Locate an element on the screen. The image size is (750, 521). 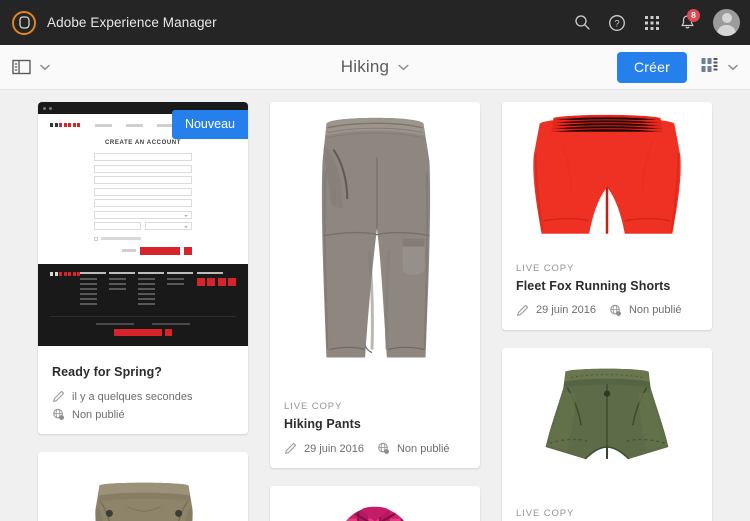
create-button: Créer is located at coordinates (651, 67).